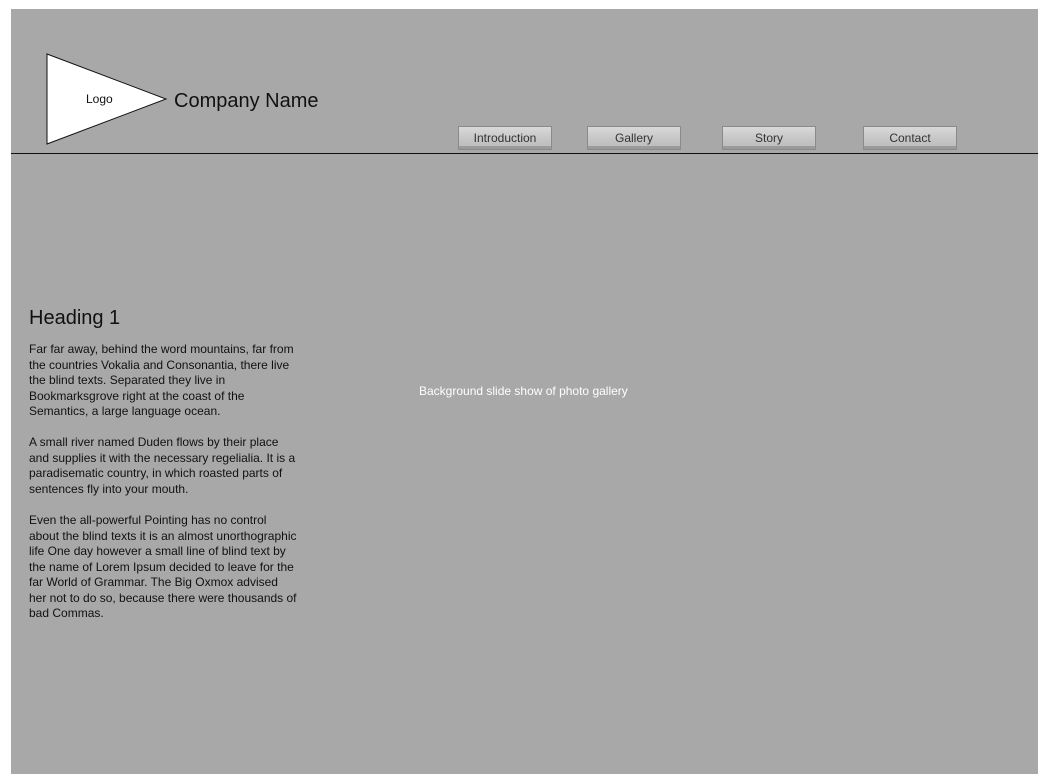 This screenshot has height=783, width=1048. Describe the element at coordinates (246, 101) in the screenshot. I see `company-name: Company Name` at that location.